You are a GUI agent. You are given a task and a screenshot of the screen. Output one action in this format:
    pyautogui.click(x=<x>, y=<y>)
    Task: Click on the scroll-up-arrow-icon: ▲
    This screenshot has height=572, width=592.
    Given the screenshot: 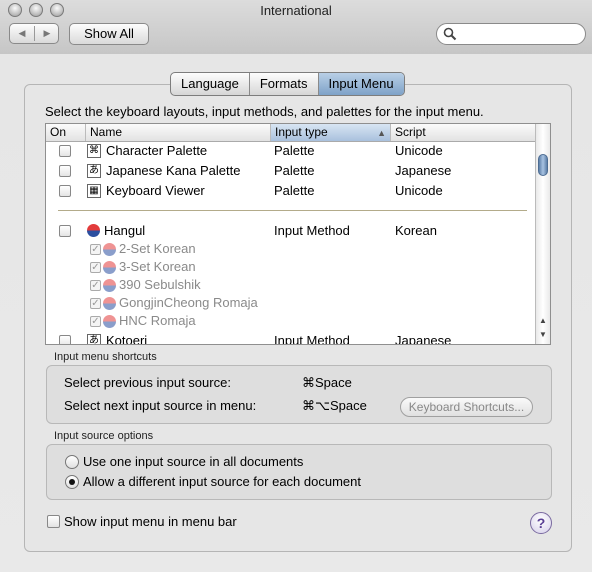 What is the action you would take?
    pyautogui.click(x=543, y=320)
    